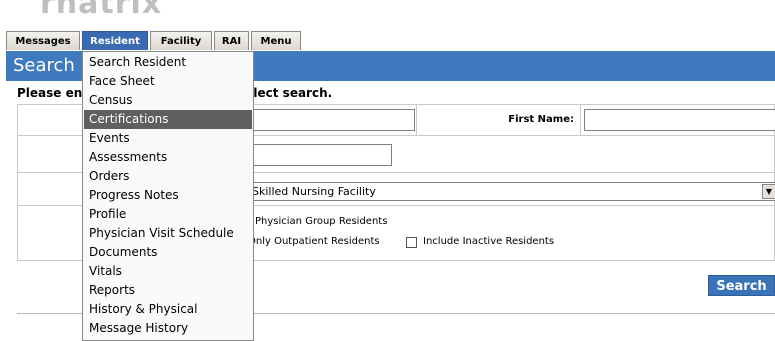 This screenshot has width=775, height=341. I want to click on menu-item-orders: Orders, so click(168, 176).